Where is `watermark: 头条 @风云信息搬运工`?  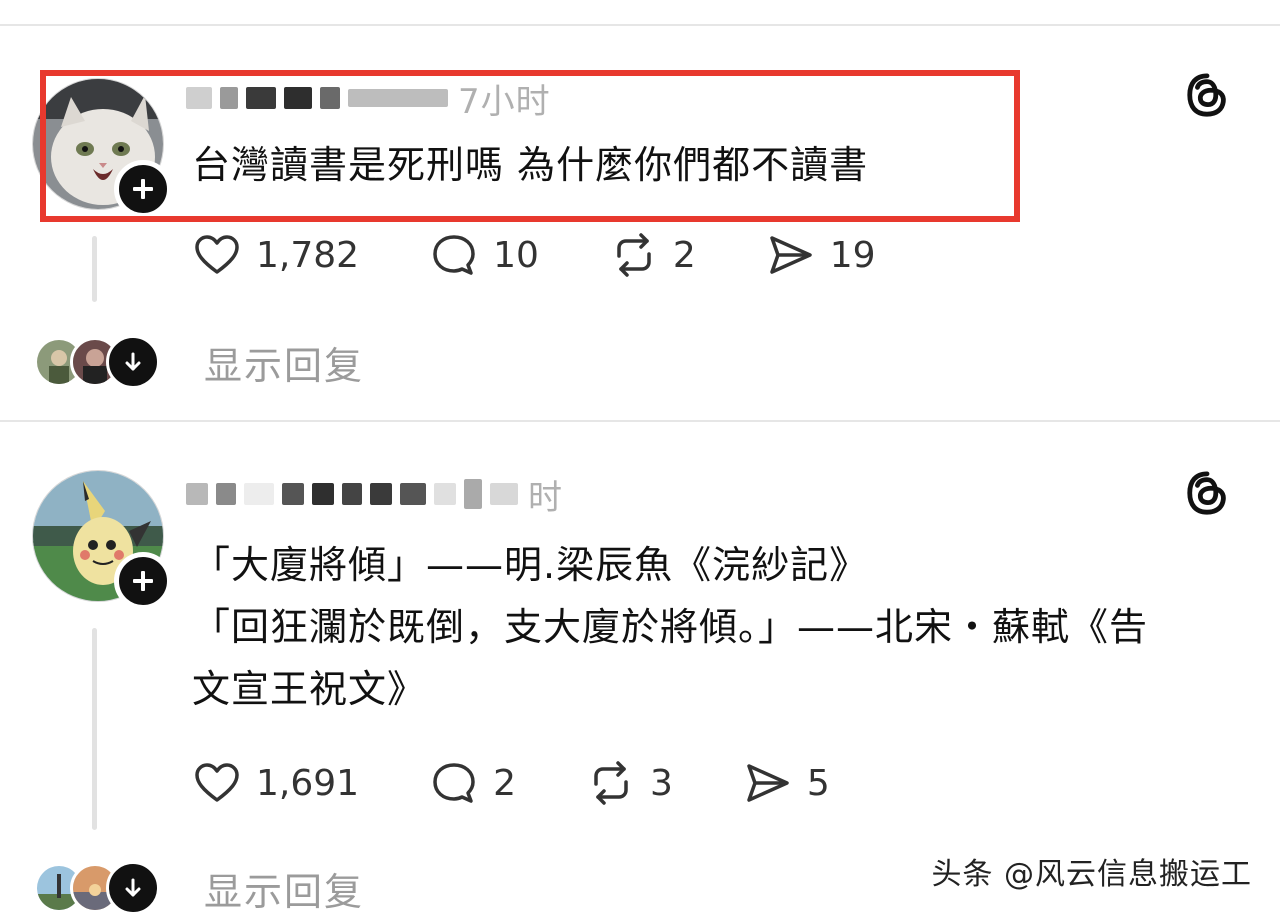 watermark: 头条 @风云信息搬运工 is located at coordinates (1091, 874).